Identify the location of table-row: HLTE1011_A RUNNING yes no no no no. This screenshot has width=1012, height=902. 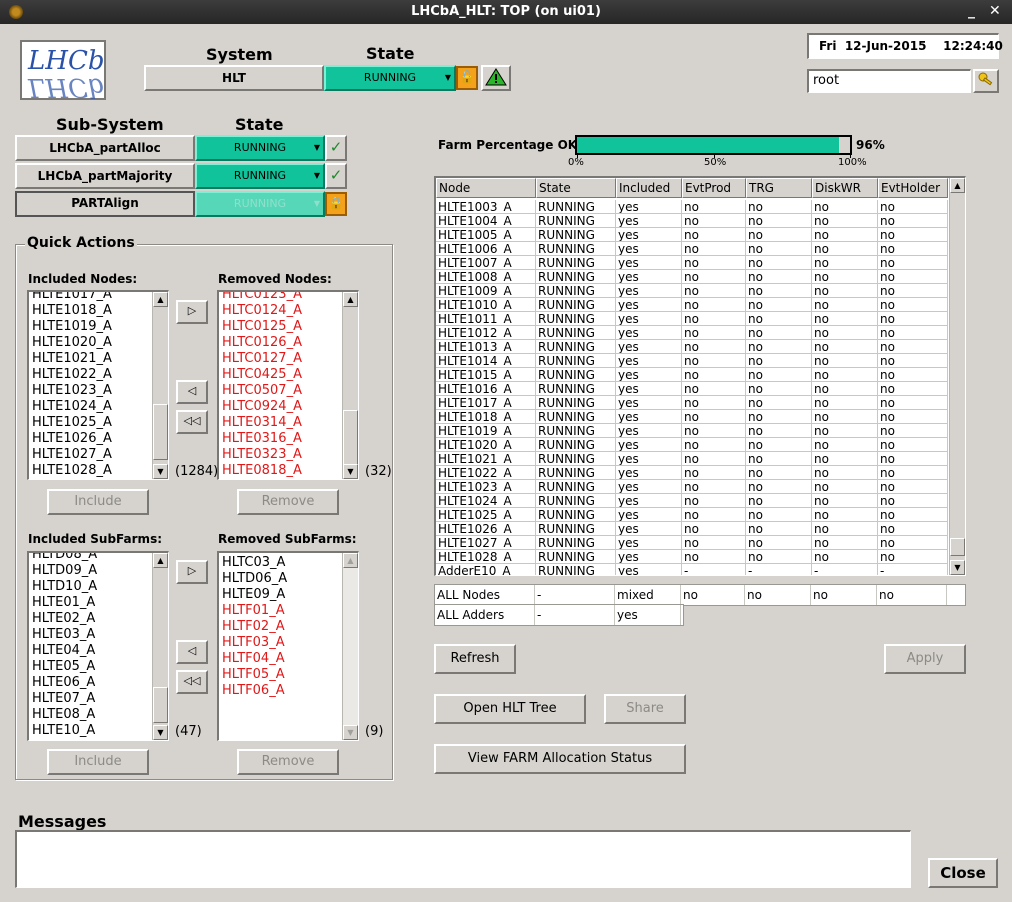
(693, 319).